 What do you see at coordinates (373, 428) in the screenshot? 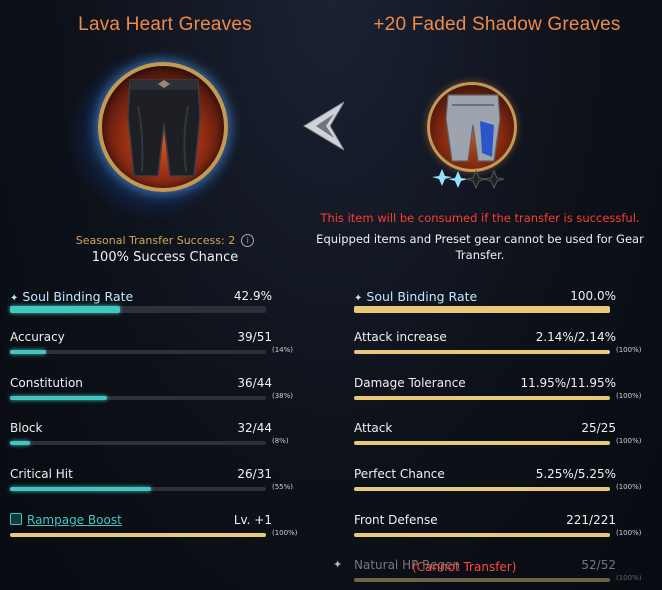
I see `stat-label: Attack` at bounding box center [373, 428].